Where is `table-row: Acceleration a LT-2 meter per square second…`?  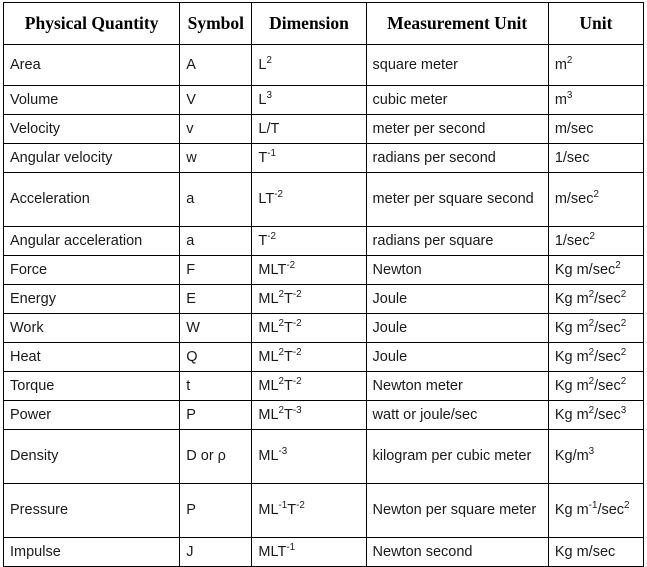 table-row: Acceleration a LT-2 meter per square second… is located at coordinates (323, 199).